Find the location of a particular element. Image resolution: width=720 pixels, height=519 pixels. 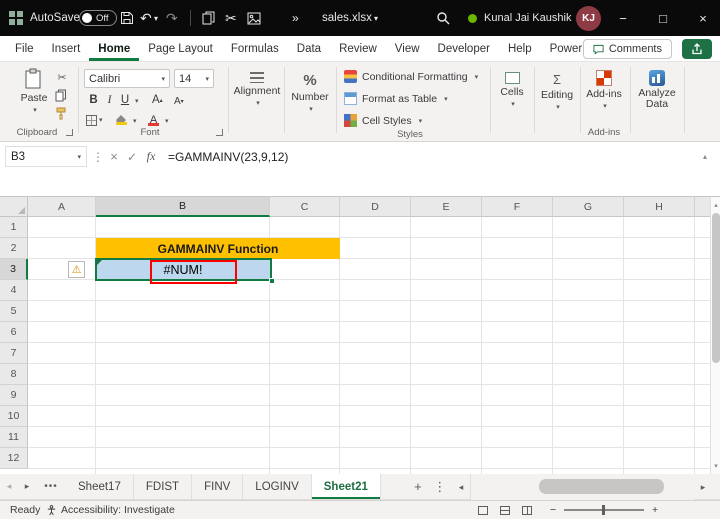

copy-icon is located at coordinates (208, 18).